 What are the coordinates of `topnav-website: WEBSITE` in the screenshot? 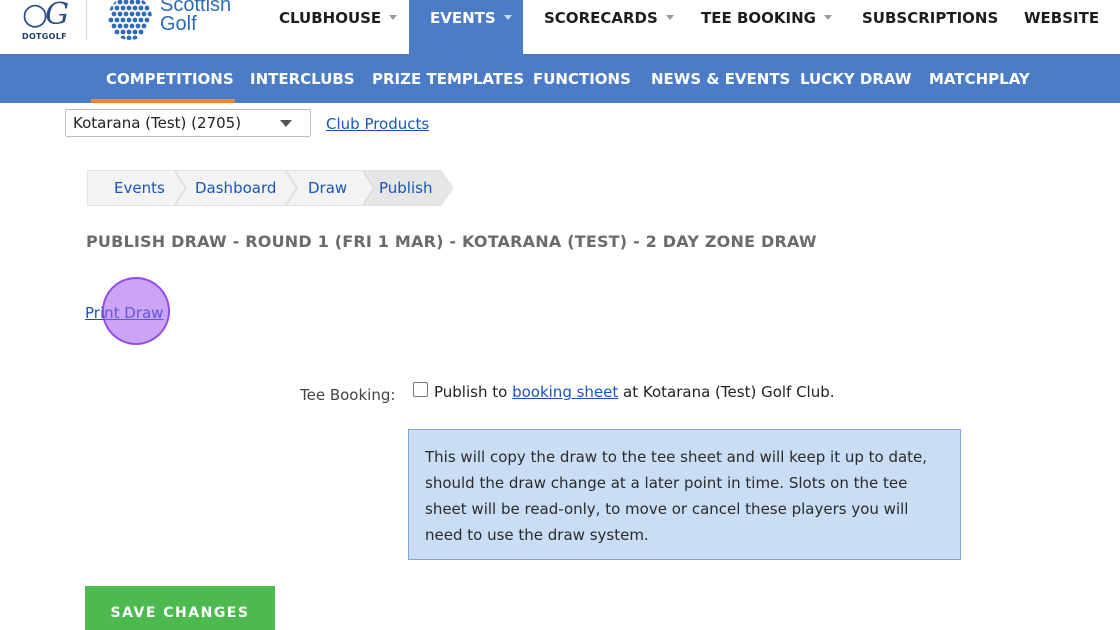 It's located at (1069, 27).